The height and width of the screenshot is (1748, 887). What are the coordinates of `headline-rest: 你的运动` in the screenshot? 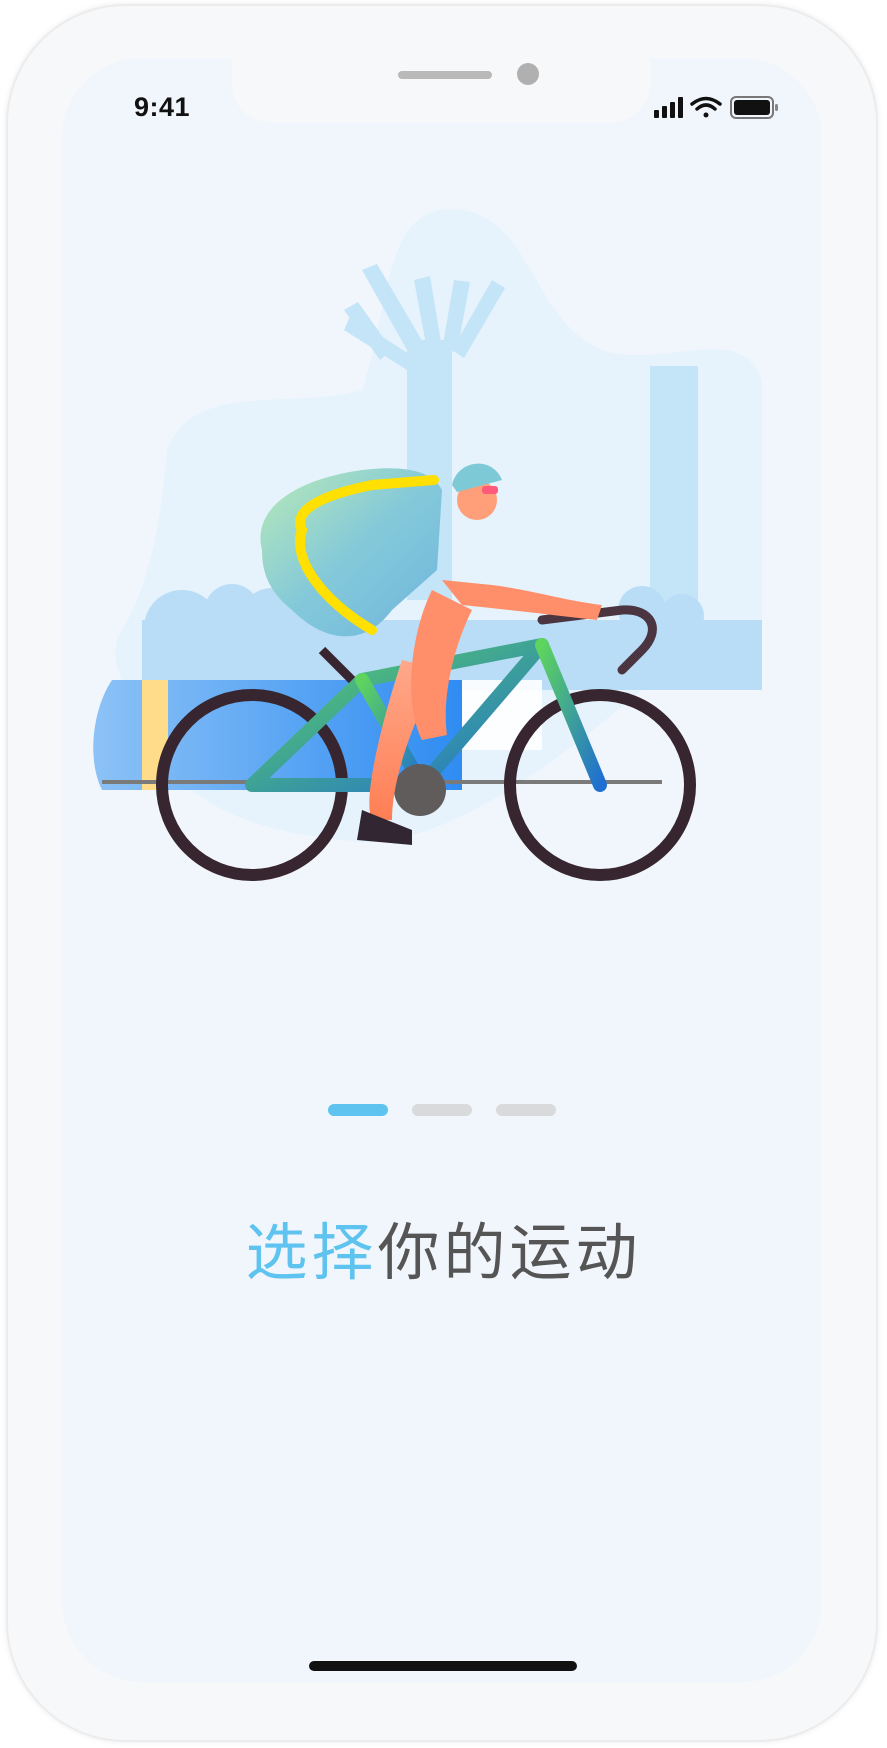 It's located at (509, 1252).